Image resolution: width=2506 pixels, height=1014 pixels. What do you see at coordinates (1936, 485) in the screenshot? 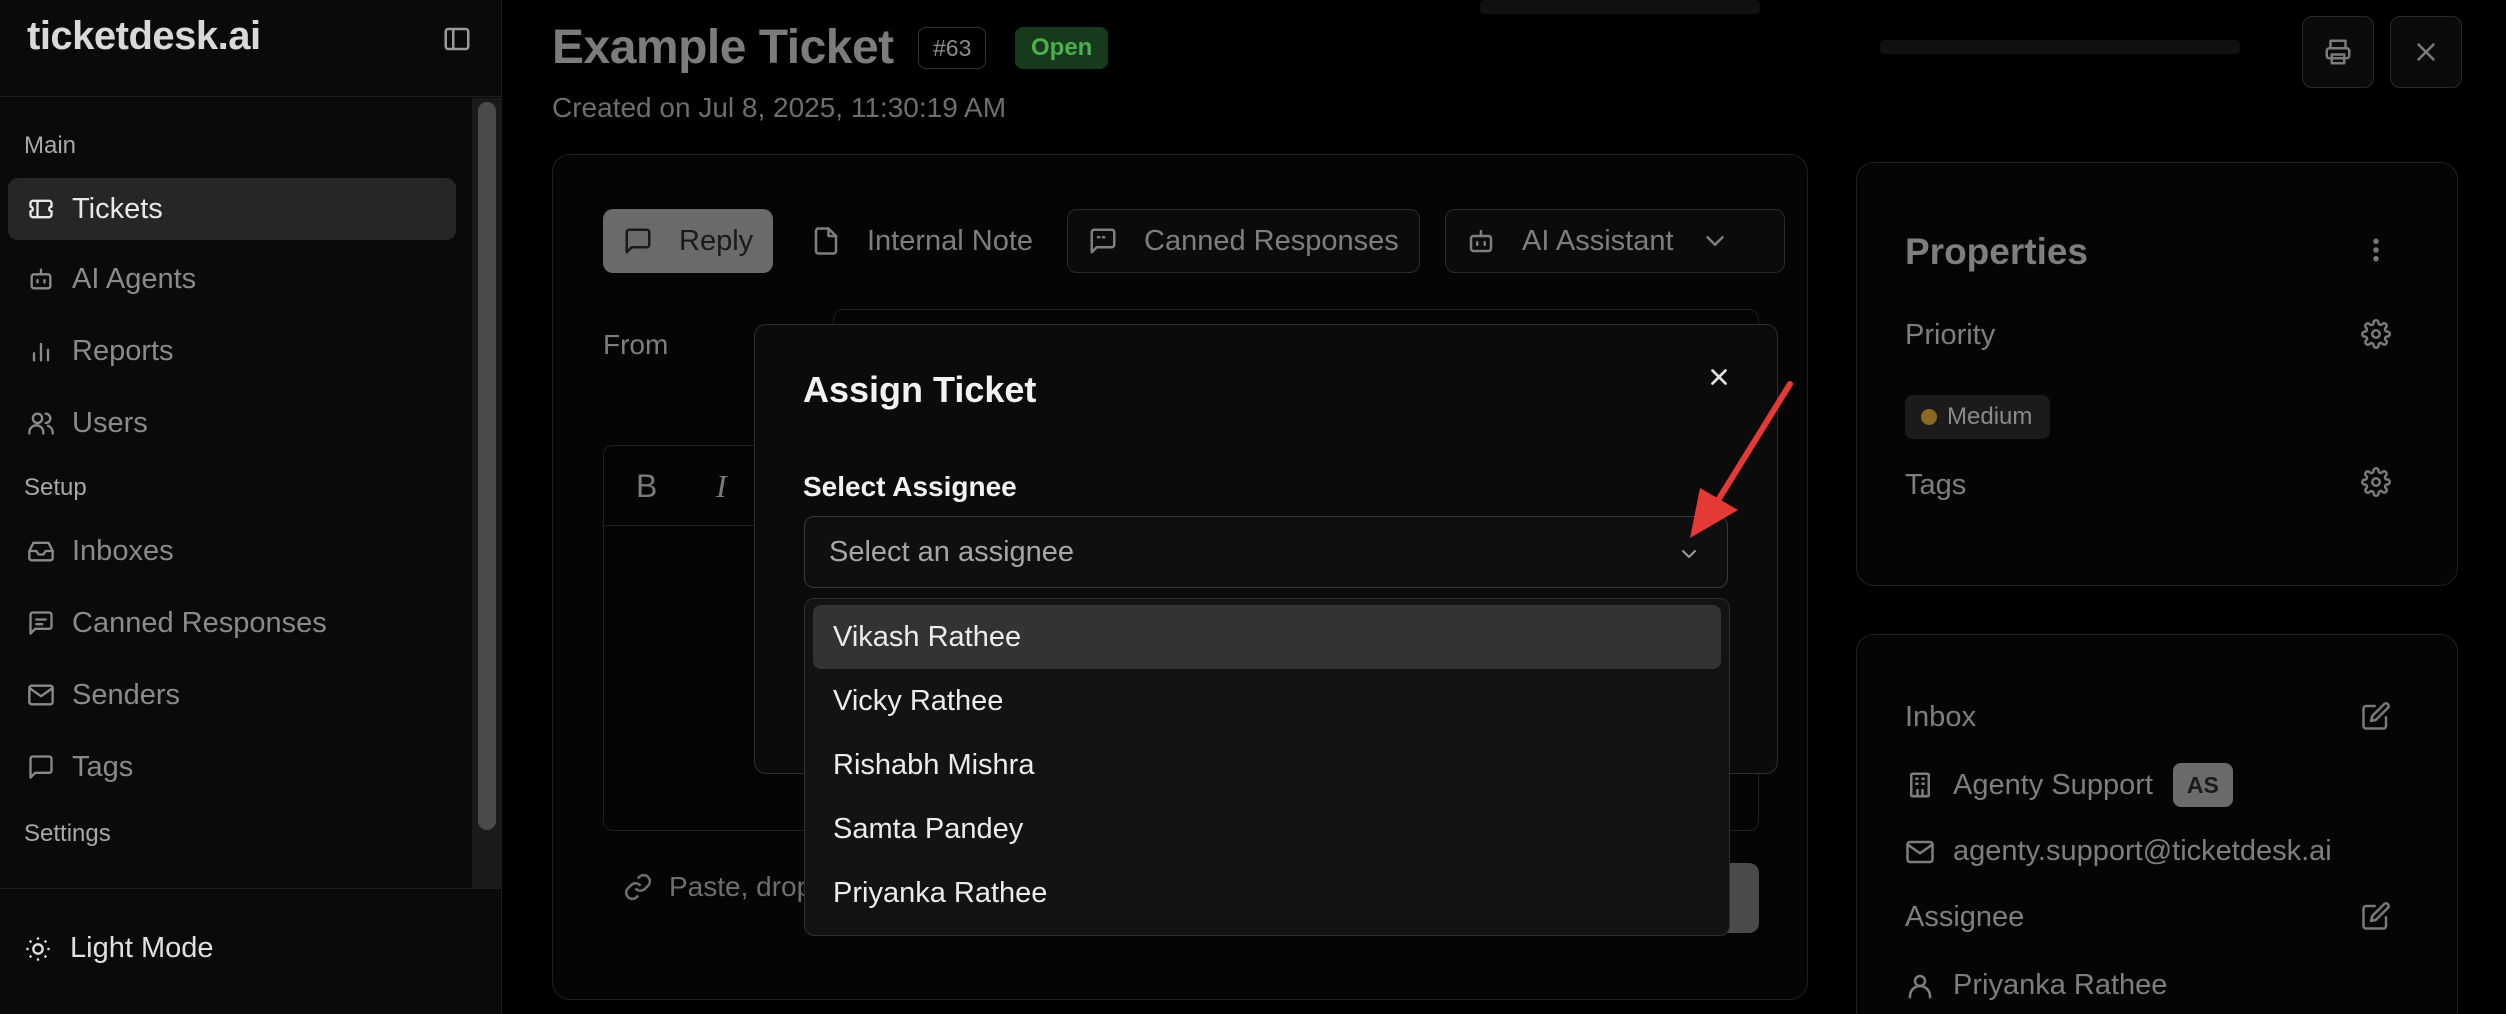
I see `tags-label: Tags` at bounding box center [1936, 485].